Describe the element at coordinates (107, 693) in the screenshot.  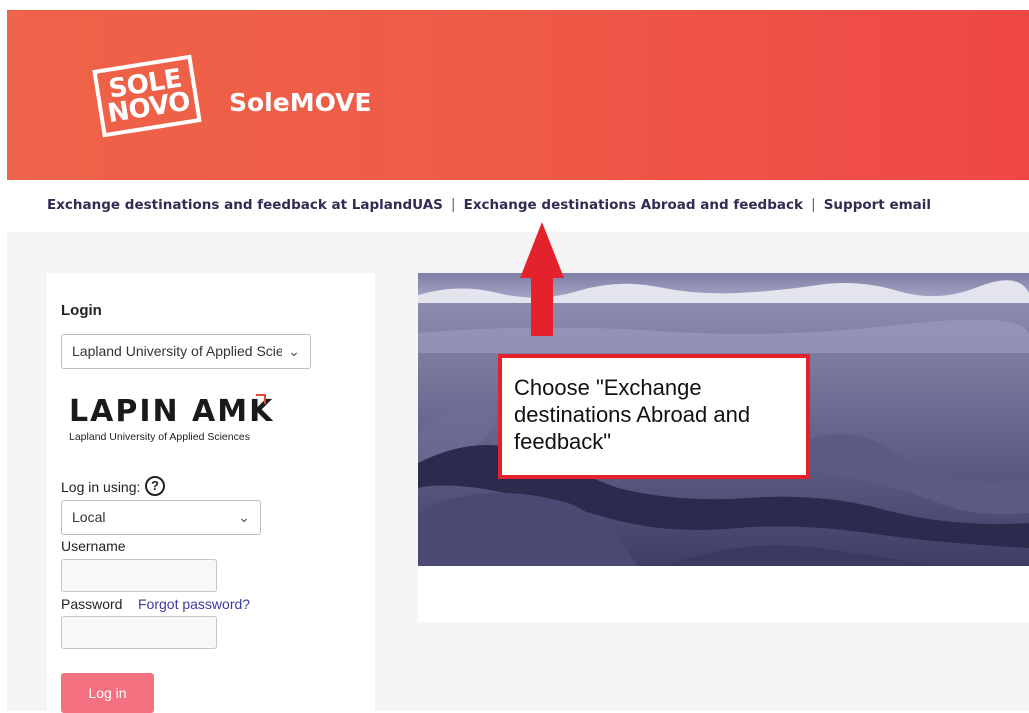
I see `login-button: Log in` at that location.